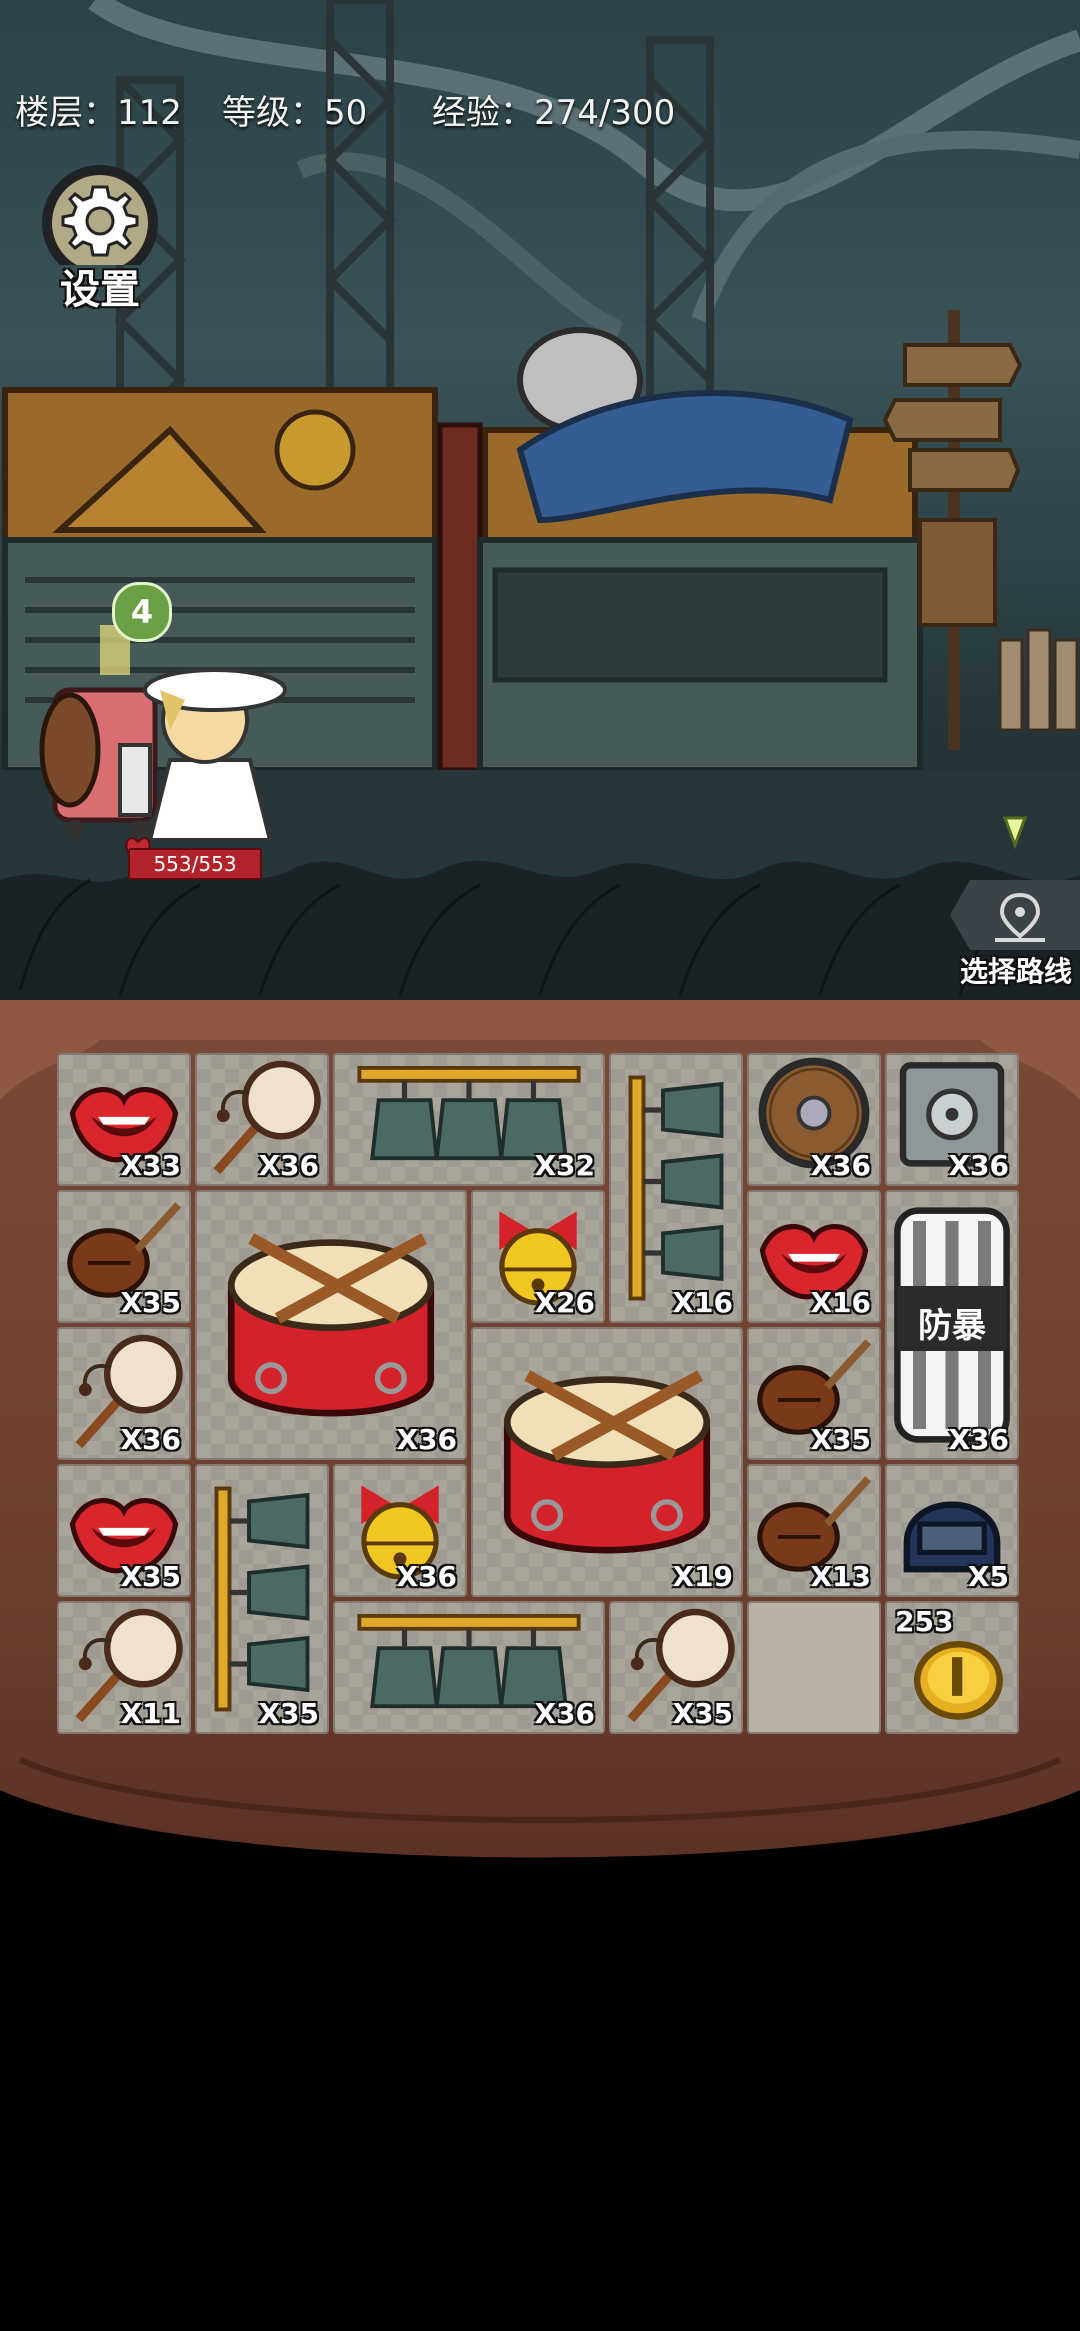 The image size is (1080, 2331). I want to click on gear-icon, so click(100, 223).